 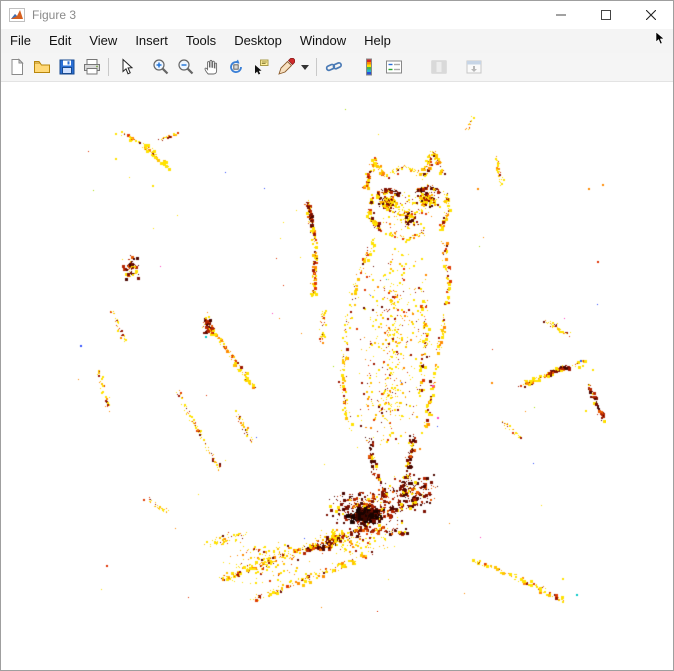 I want to click on hand-icon, so click(x=210, y=67).